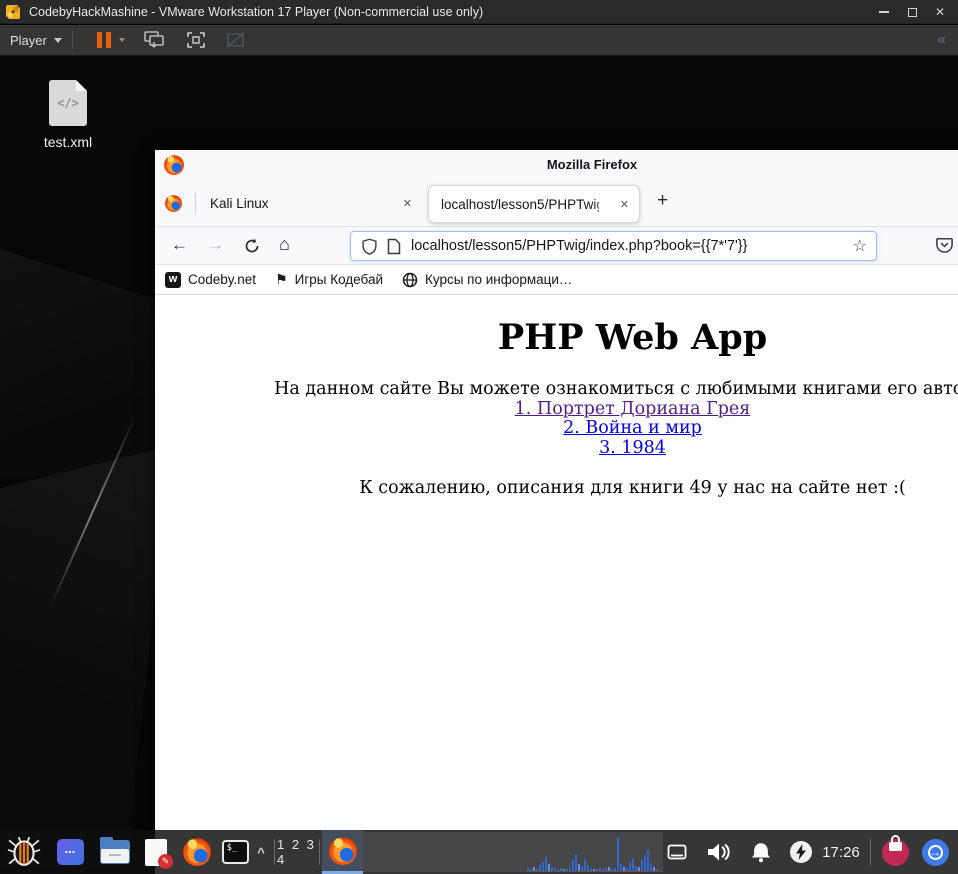  I want to click on codeby-favicon: w, so click(173, 279).